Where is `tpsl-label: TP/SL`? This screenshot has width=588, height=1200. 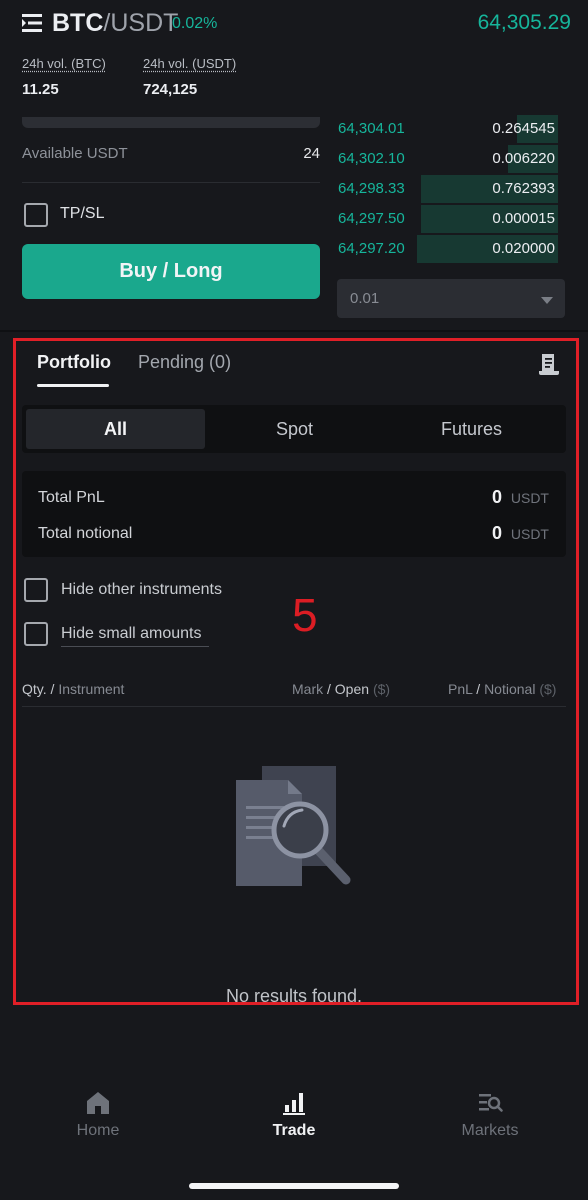
tpsl-label: TP/SL is located at coordinates (82, 214).